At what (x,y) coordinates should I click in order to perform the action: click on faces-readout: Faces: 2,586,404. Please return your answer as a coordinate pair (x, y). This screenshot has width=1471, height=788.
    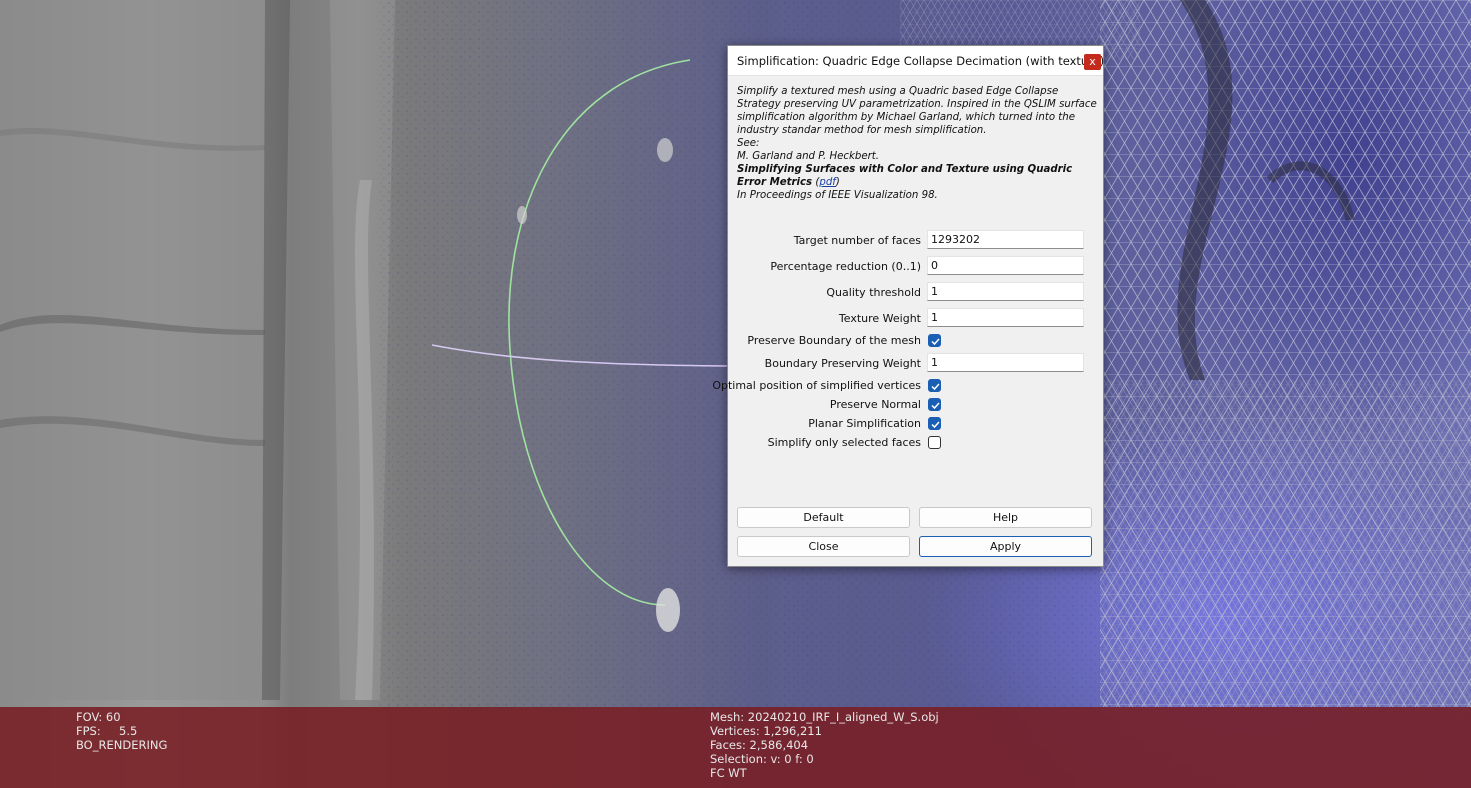
    Looking at the image, I should click on (759, 745).